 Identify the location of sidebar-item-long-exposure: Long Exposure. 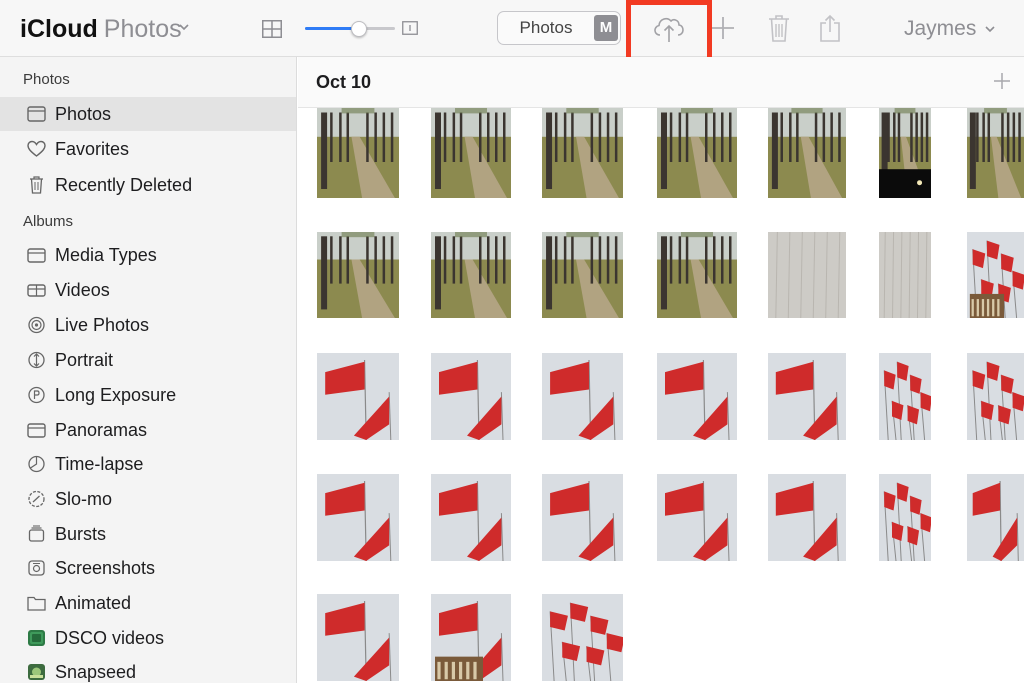
(148, 395).